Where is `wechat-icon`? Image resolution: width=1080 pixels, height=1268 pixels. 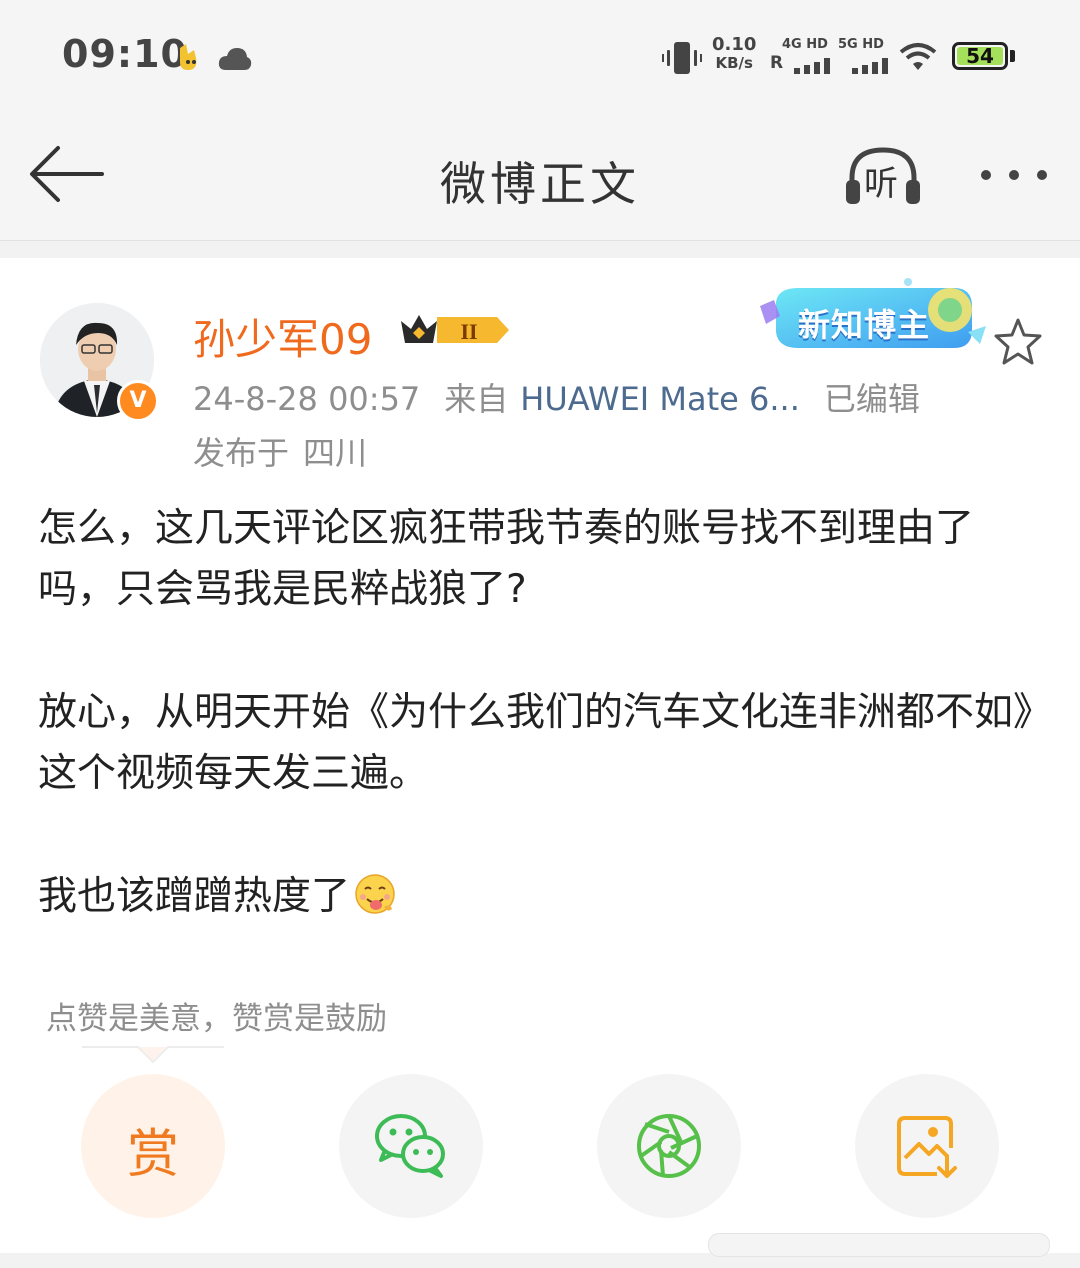
wechat-icon is located at coordinates (410, 1146).